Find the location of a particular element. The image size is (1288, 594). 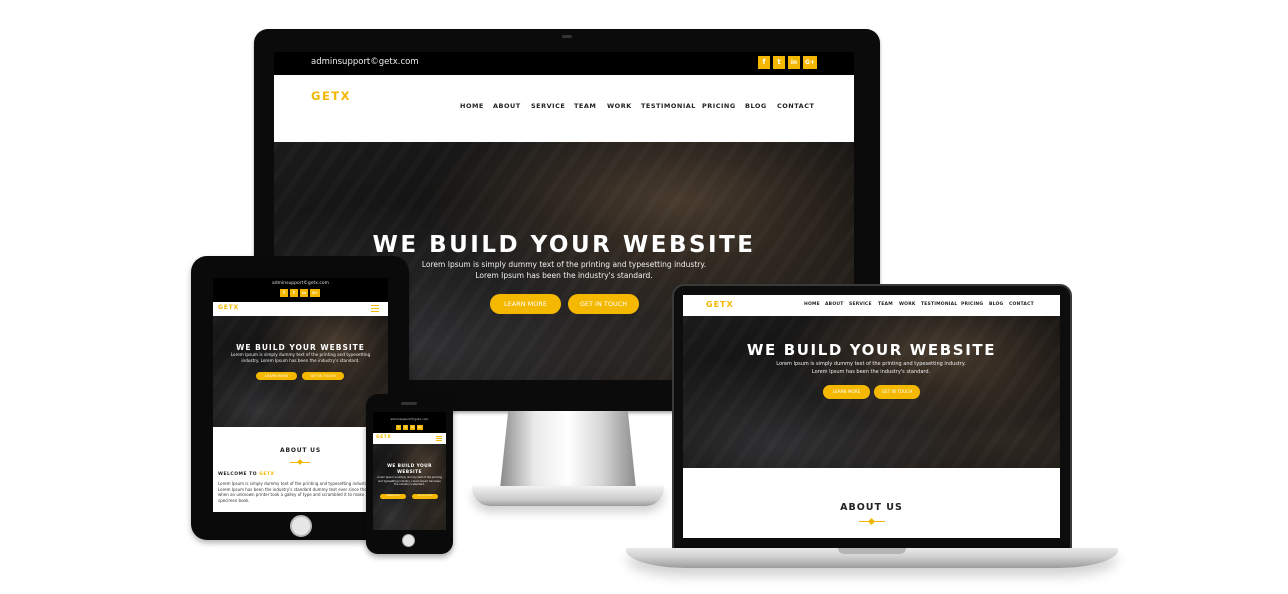

tablet-top-bar: adminsupport©getx.com f t in G+ is located at coordinates (300, 290).